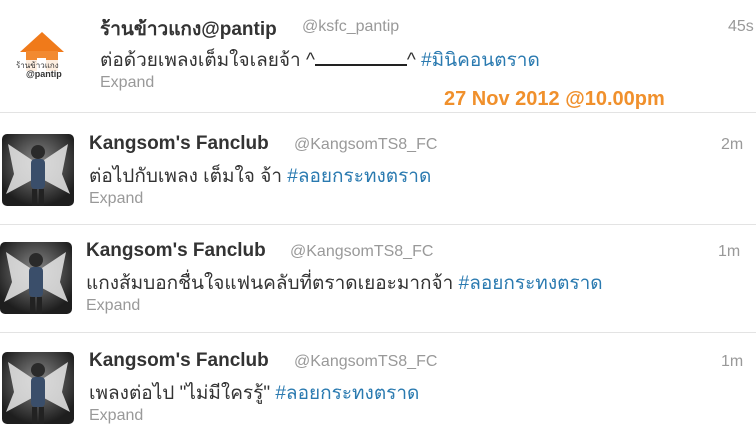 The height and width of the screenshot is (430, 756). I want to click on tweet-text: เพลงต่อไป "ไม่มีใครรู้" #ลอยกระทงตราด, so click(254, 393).